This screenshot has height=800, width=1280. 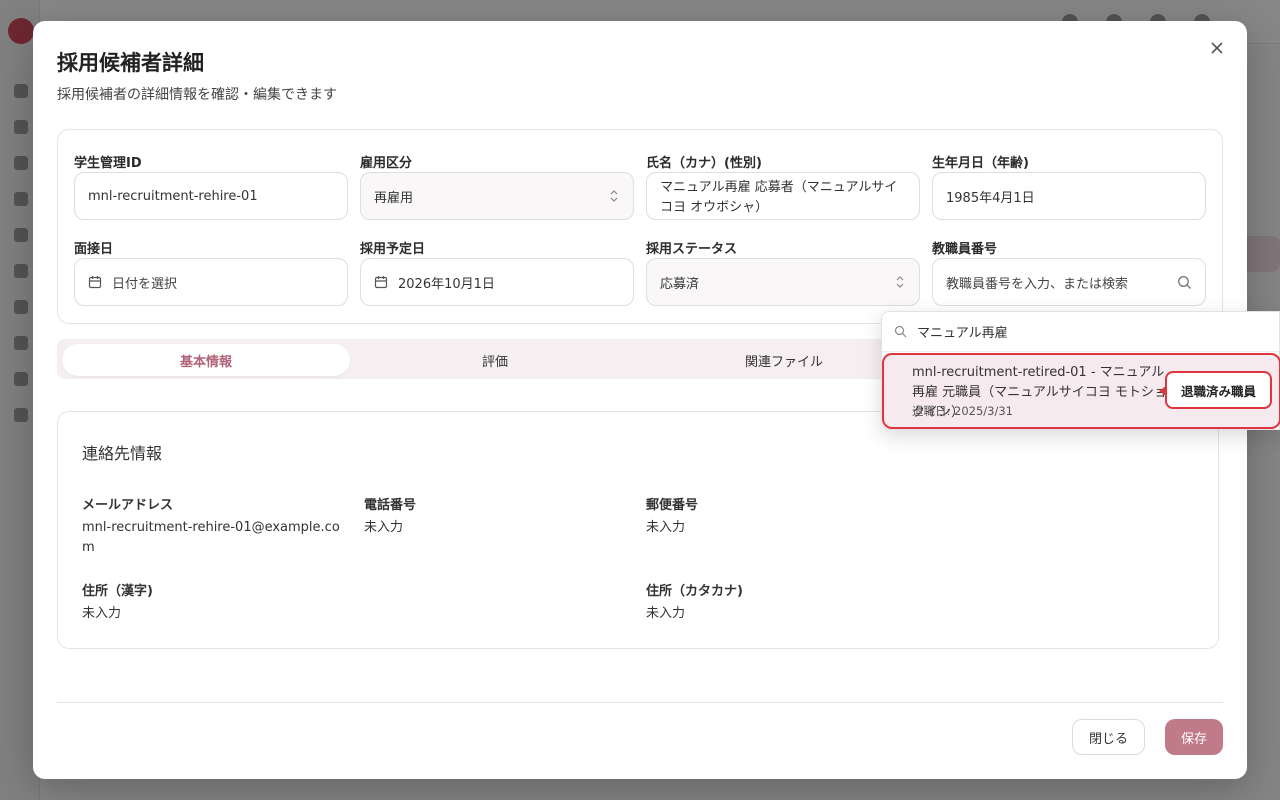 What do you see at coordinates (704, 163) in the screenshot?
I see `name-label: 氏名（カナ）(性別)` at bounding box center [704, 163].